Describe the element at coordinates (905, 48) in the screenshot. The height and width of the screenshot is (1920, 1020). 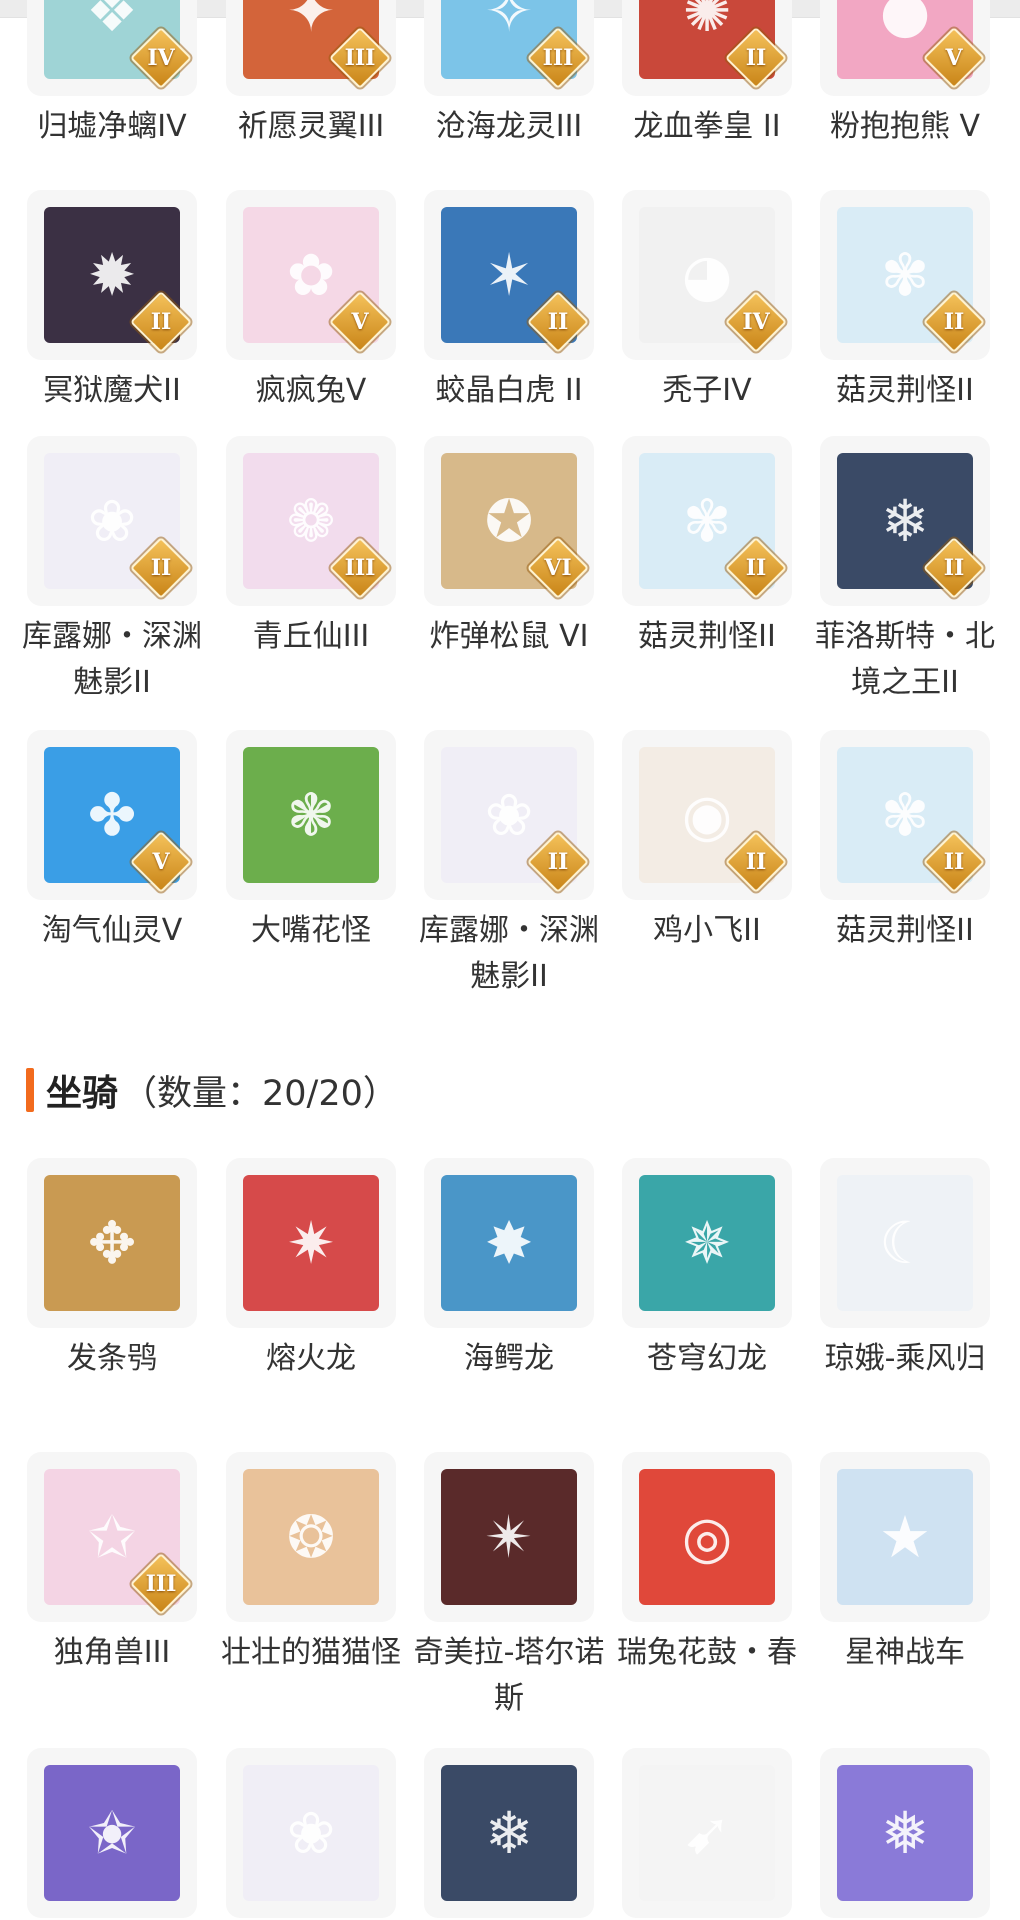
I see `item-card: ● V` at that location.